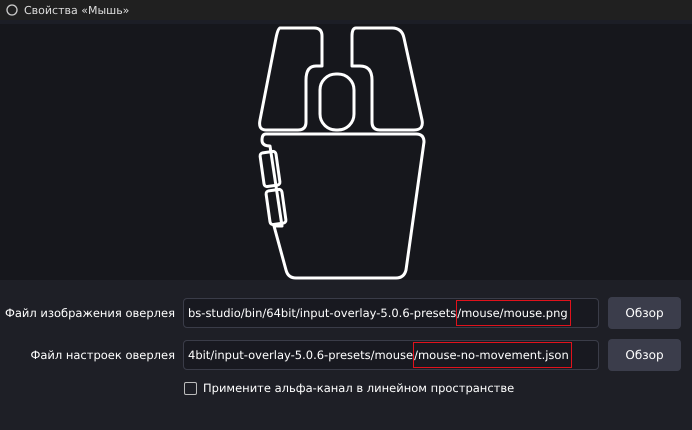  Describe the element at coordinates (102, 355) in the screenshot. I see `field-label: Файл настроек оверлея` at that location.